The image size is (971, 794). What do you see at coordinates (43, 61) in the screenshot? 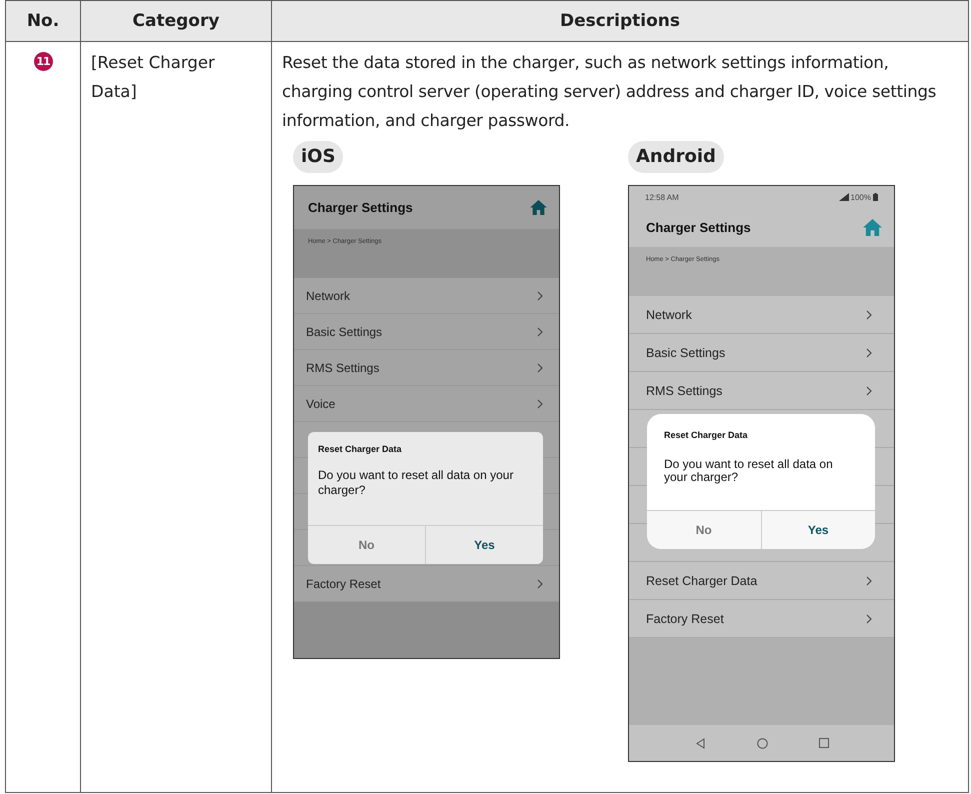
I see `number-badge: 11` at bounding box center [43, 61].